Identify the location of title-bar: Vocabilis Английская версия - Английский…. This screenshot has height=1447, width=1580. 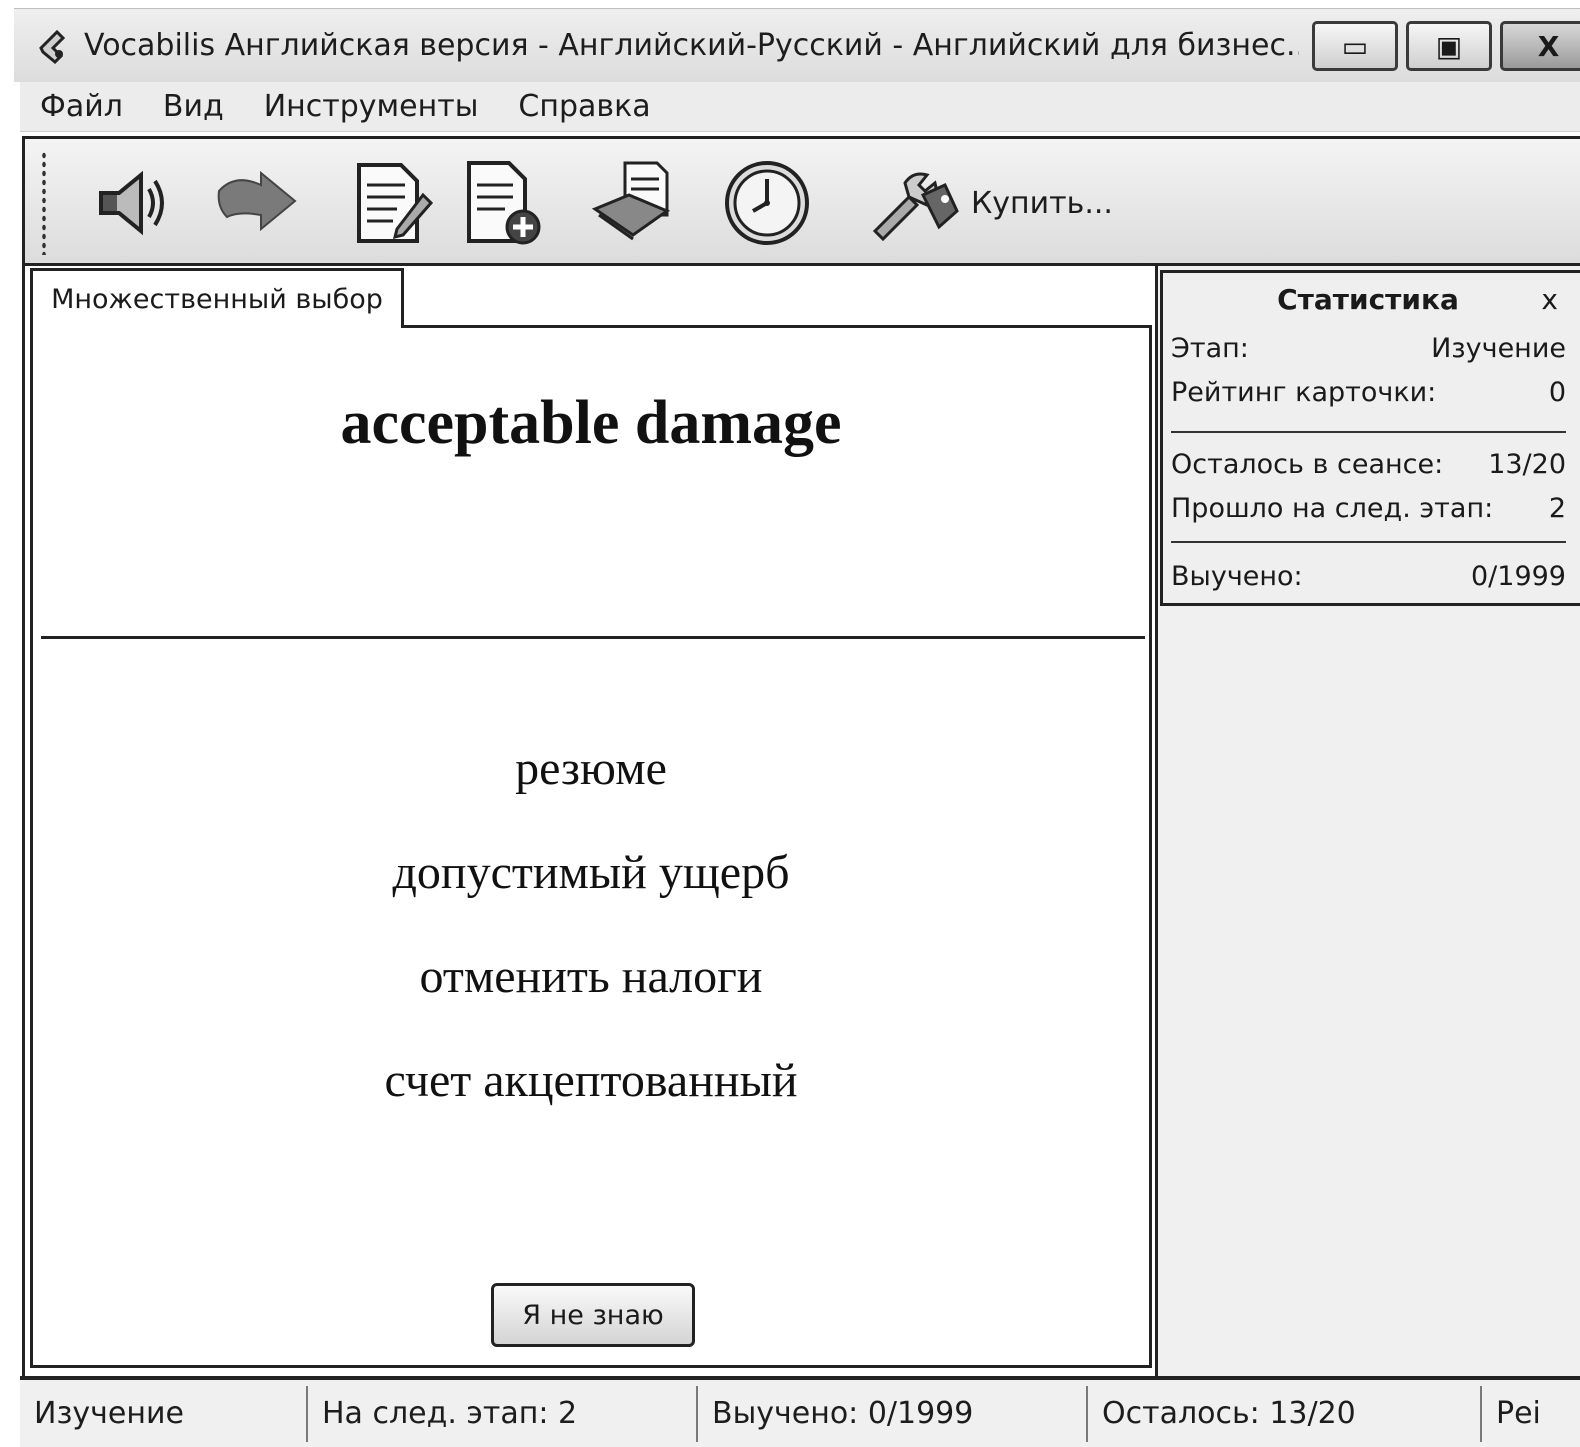
(797, 45).